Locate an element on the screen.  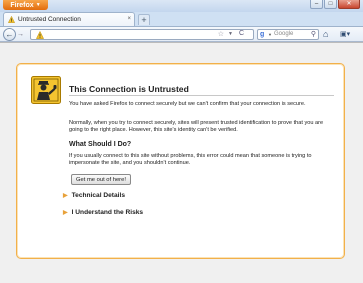
back-button: ← is located at coordinates (9, 34).